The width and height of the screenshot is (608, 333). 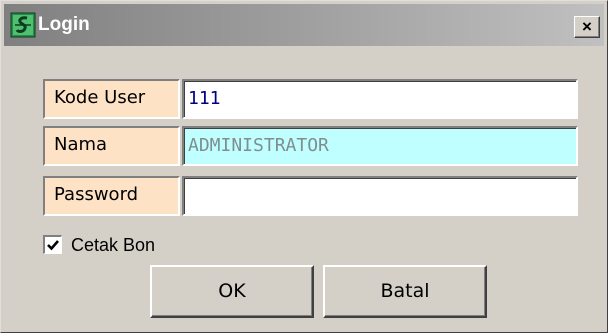 I want to click on ok-button: OK, so click(x=232, y=291).